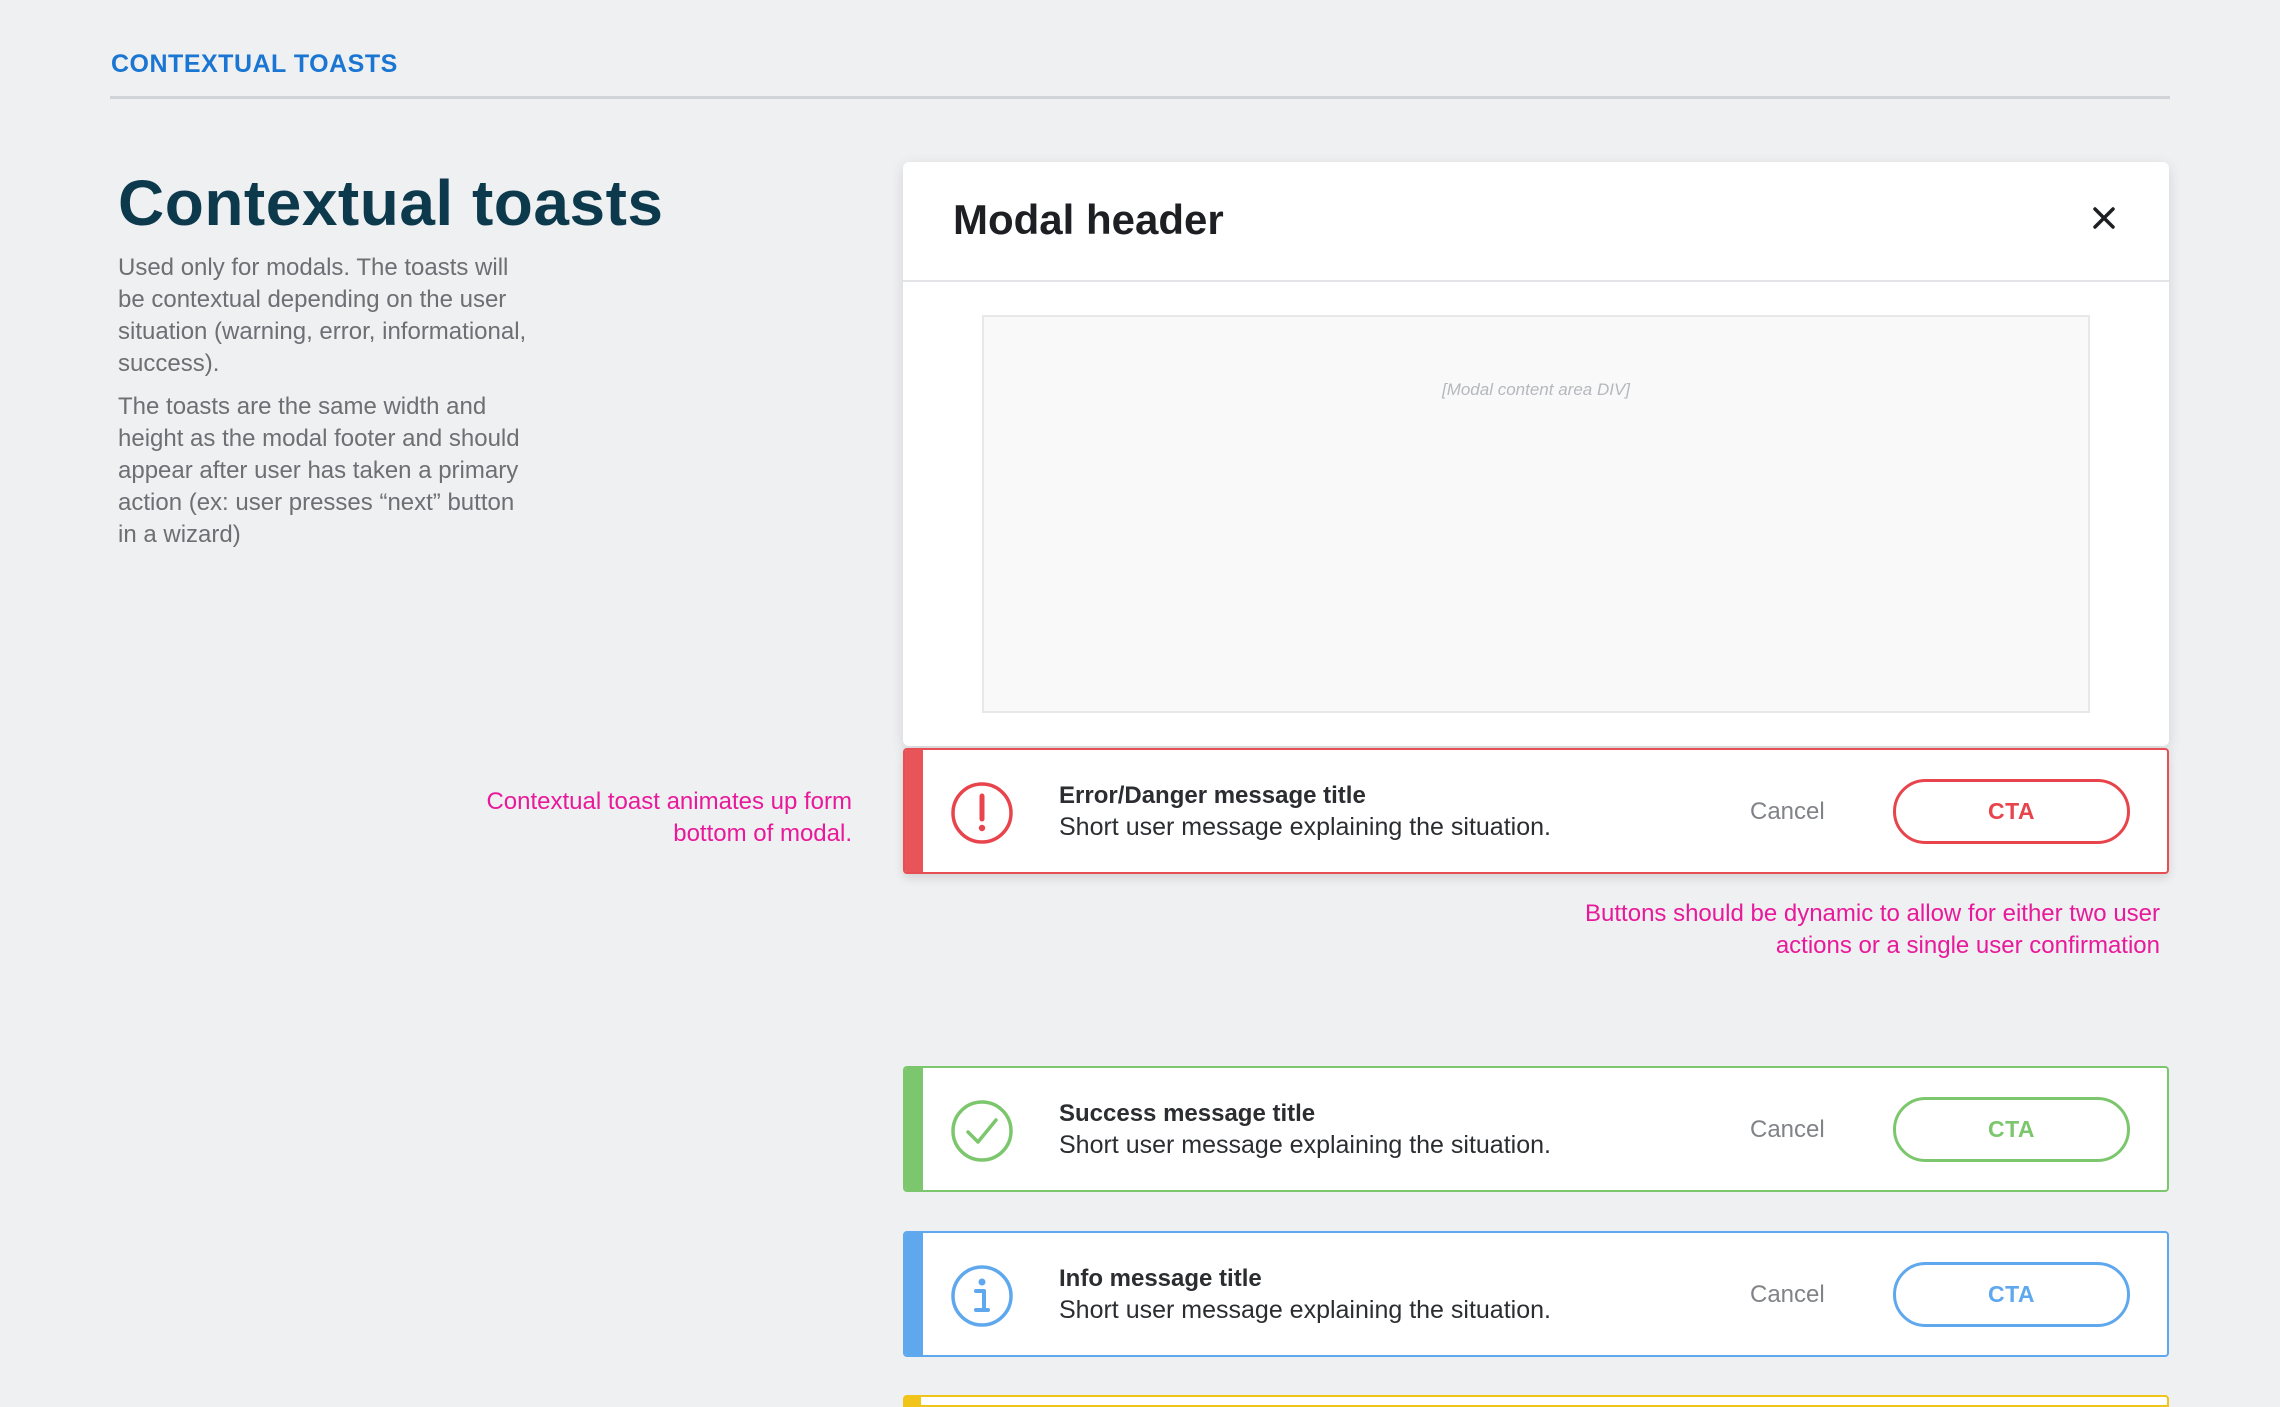 This screenshot has height=1407, width=2280. Describe the element at coordinates (1088, 219) in the screenshot. I see `modal-title: Modal header` at that location.